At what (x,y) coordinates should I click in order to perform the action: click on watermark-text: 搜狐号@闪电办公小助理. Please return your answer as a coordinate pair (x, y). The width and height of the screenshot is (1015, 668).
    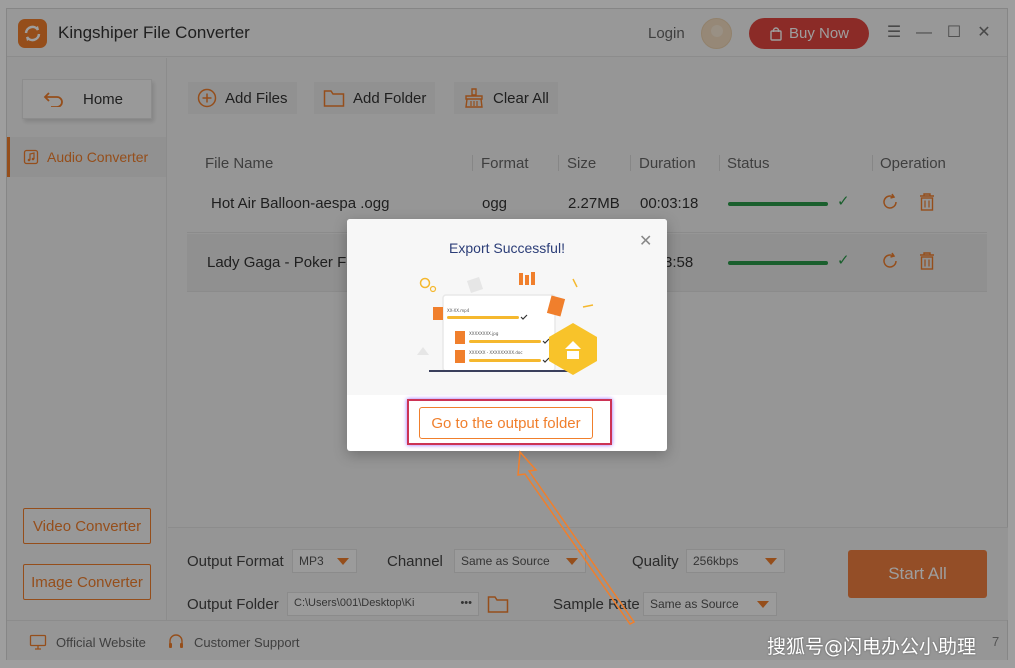
    Looking at the image, I should click on (872, 647).